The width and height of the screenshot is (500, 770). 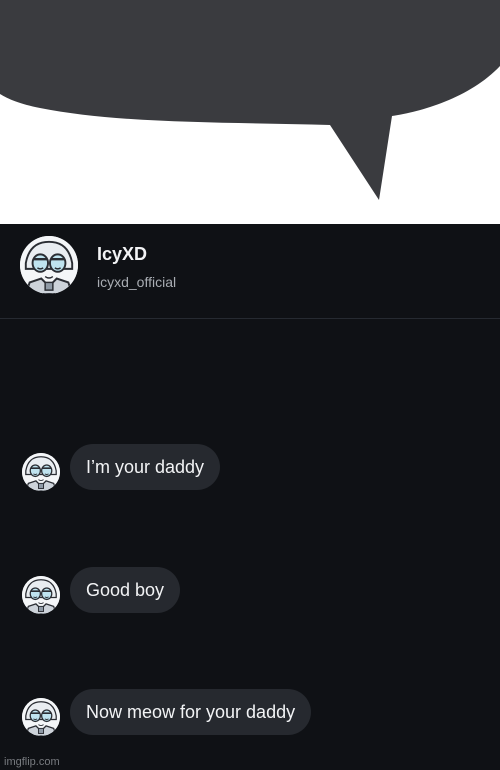 I want to click on chat-header: IcyXD icyxd_official, so click(x=250, y=271).